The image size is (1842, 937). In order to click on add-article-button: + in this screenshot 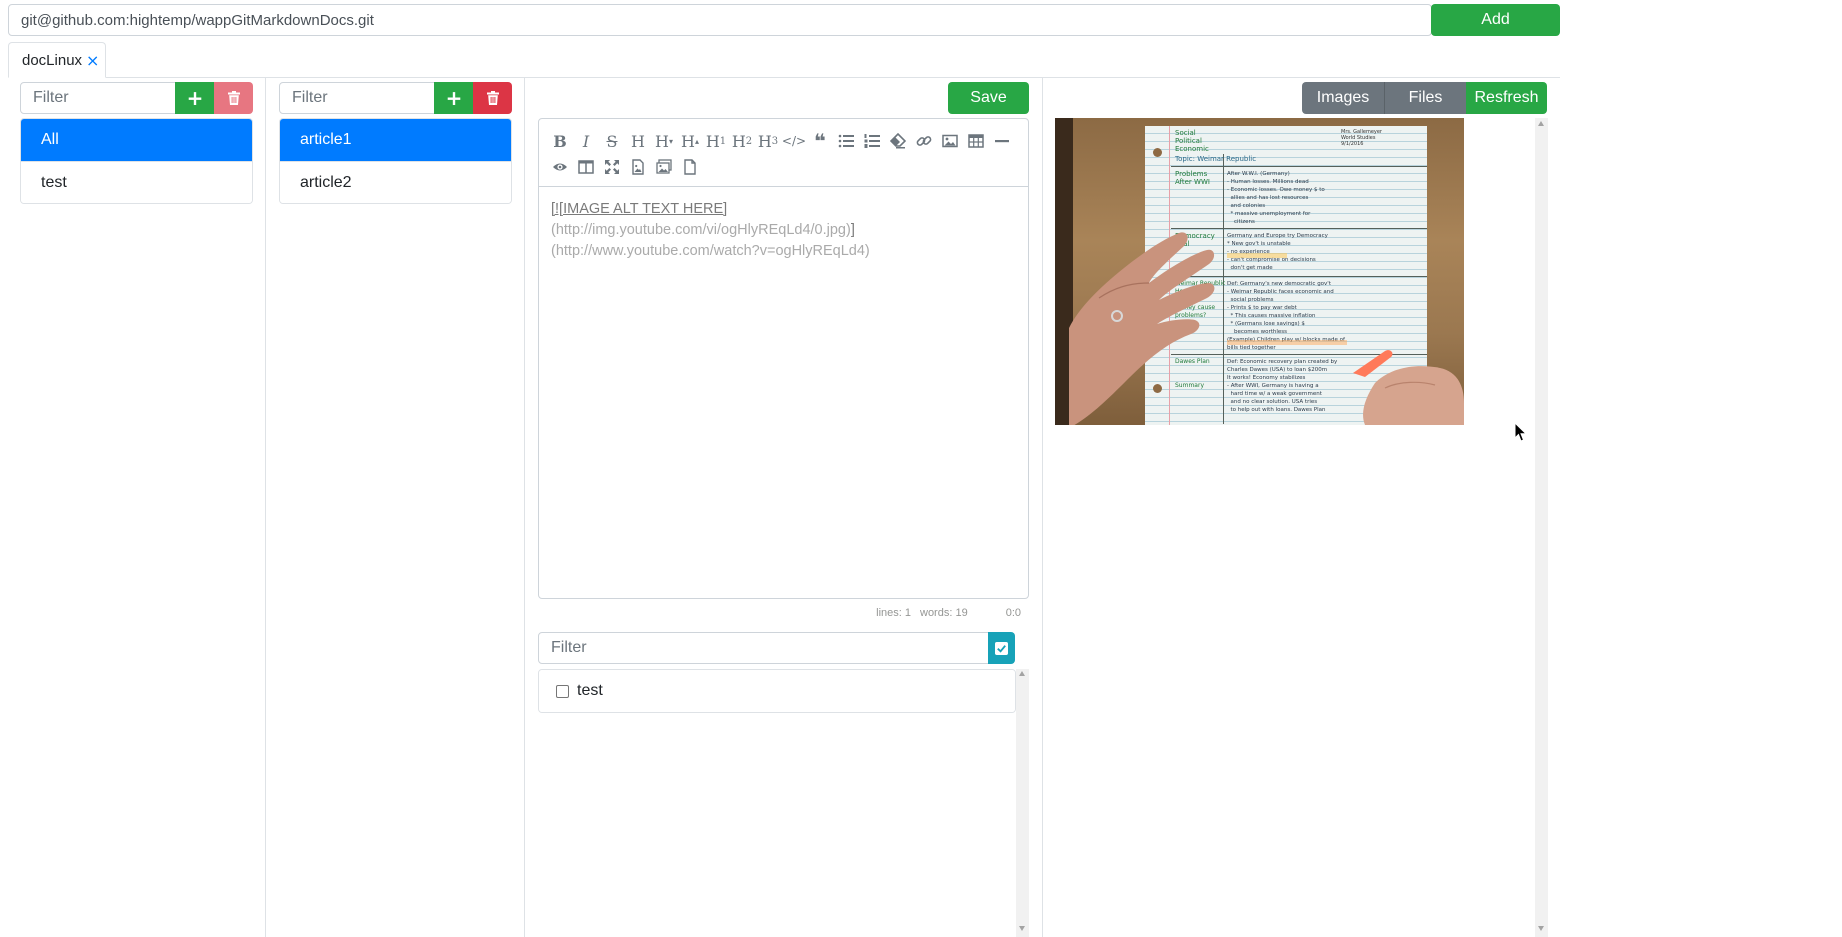, I will do `click(454, 98)`.